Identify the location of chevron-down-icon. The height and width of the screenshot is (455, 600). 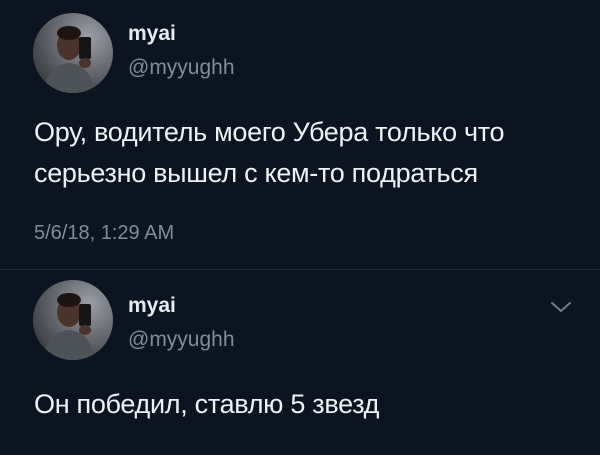
(561, 307).